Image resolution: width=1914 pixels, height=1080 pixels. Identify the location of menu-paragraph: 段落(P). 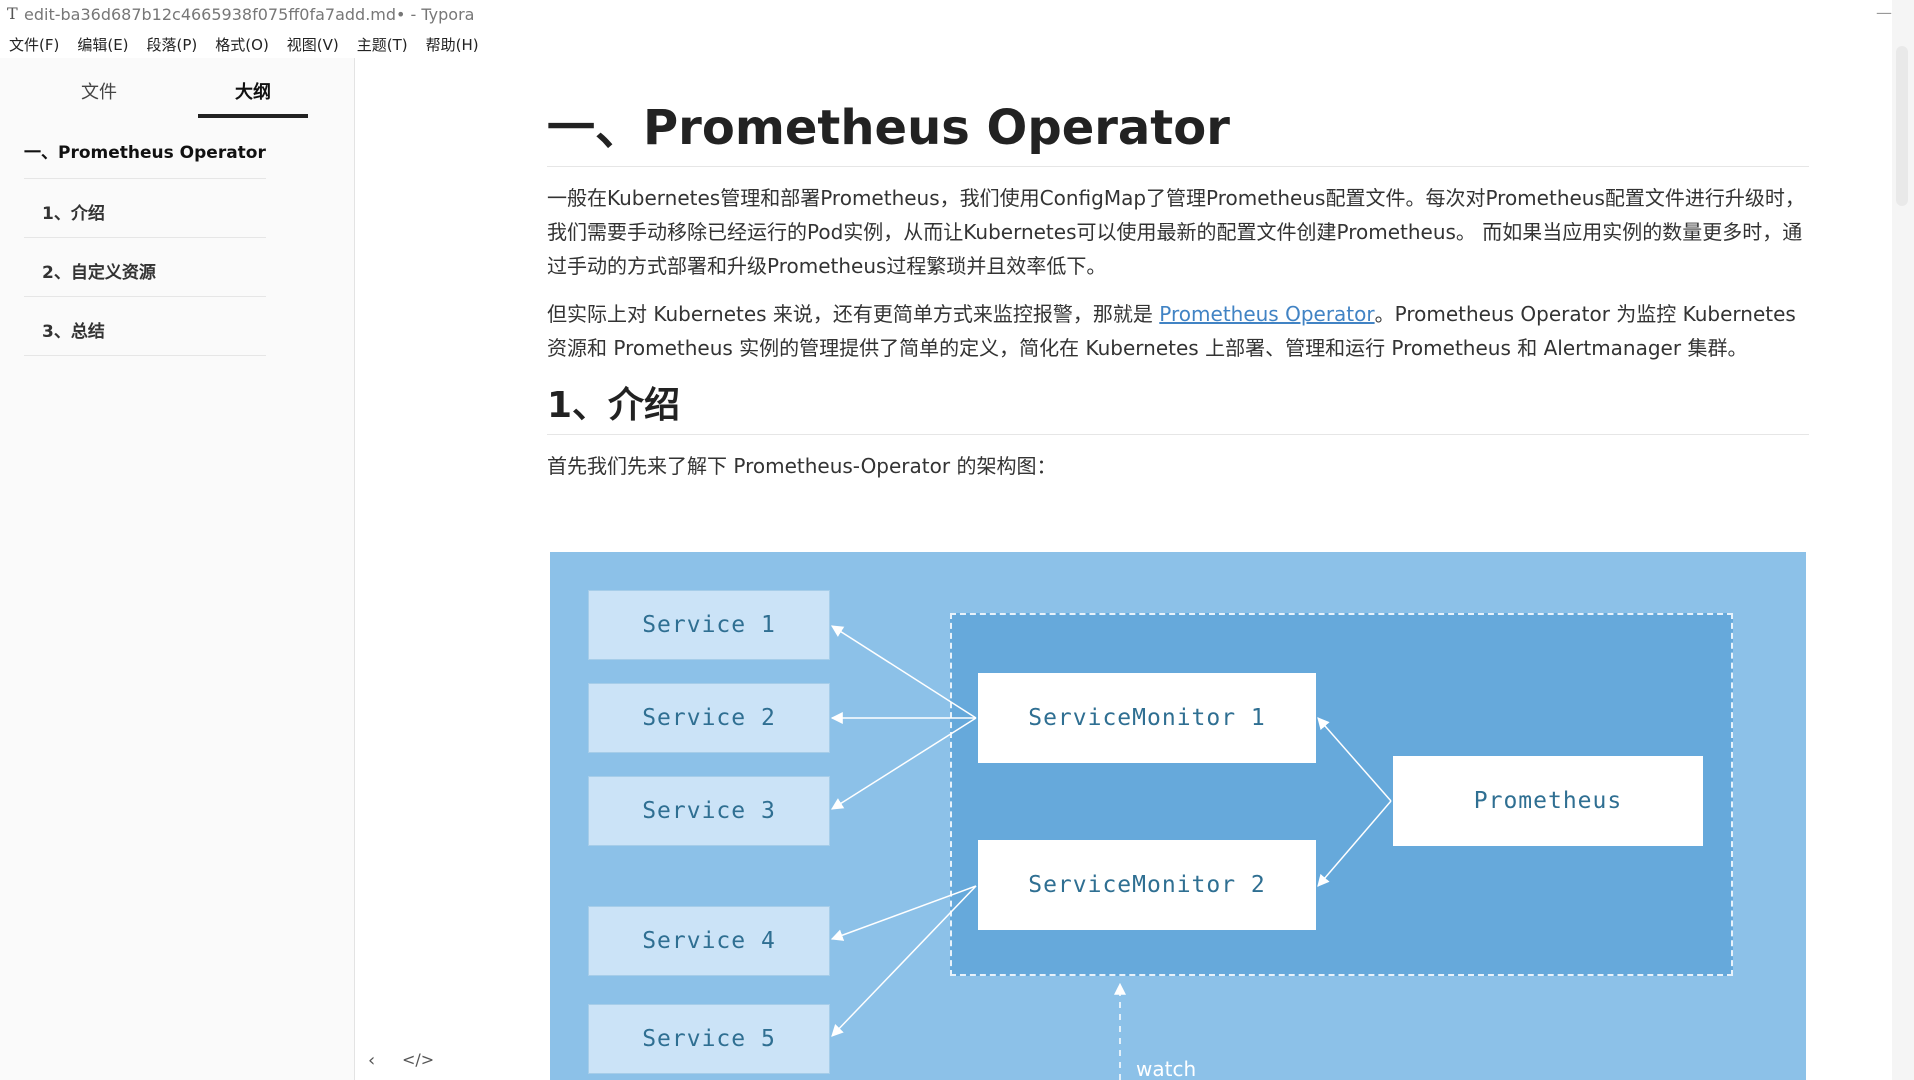
(172, 44).